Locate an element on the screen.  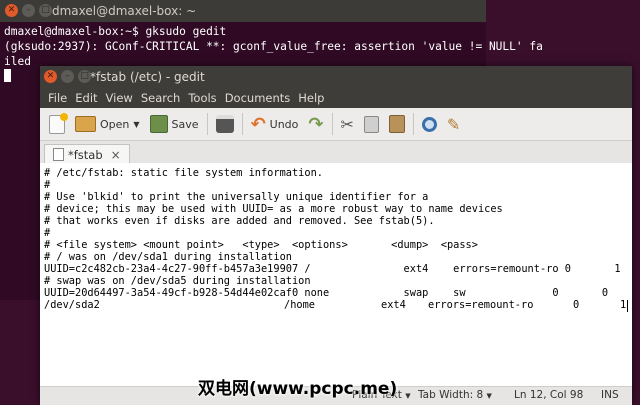
undo-label: Undo is located at coordinates (284, 124).